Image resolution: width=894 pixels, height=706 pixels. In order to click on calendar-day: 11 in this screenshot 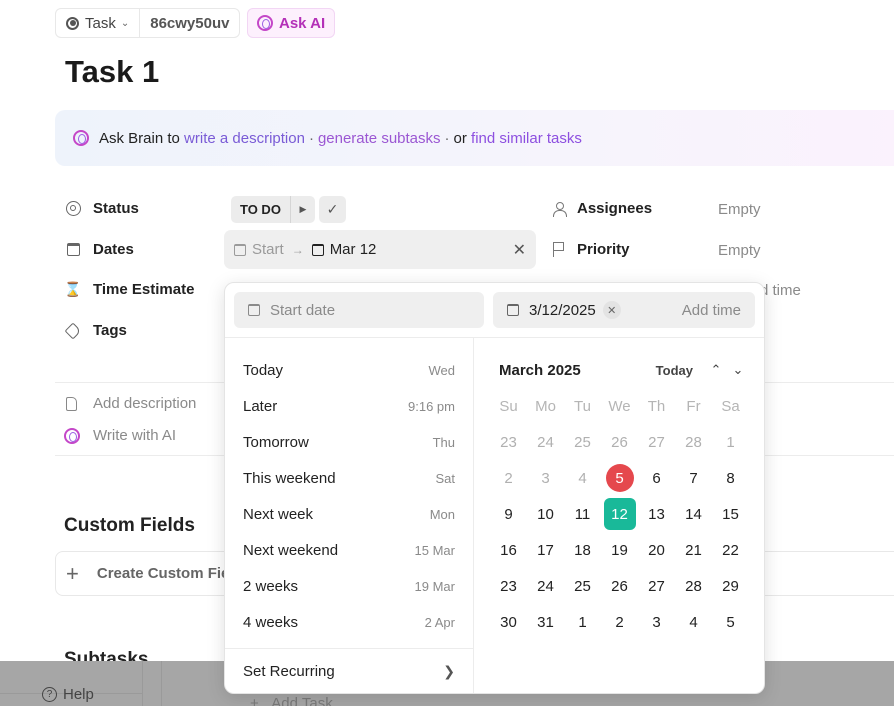, I will do `click(582, 514)`.